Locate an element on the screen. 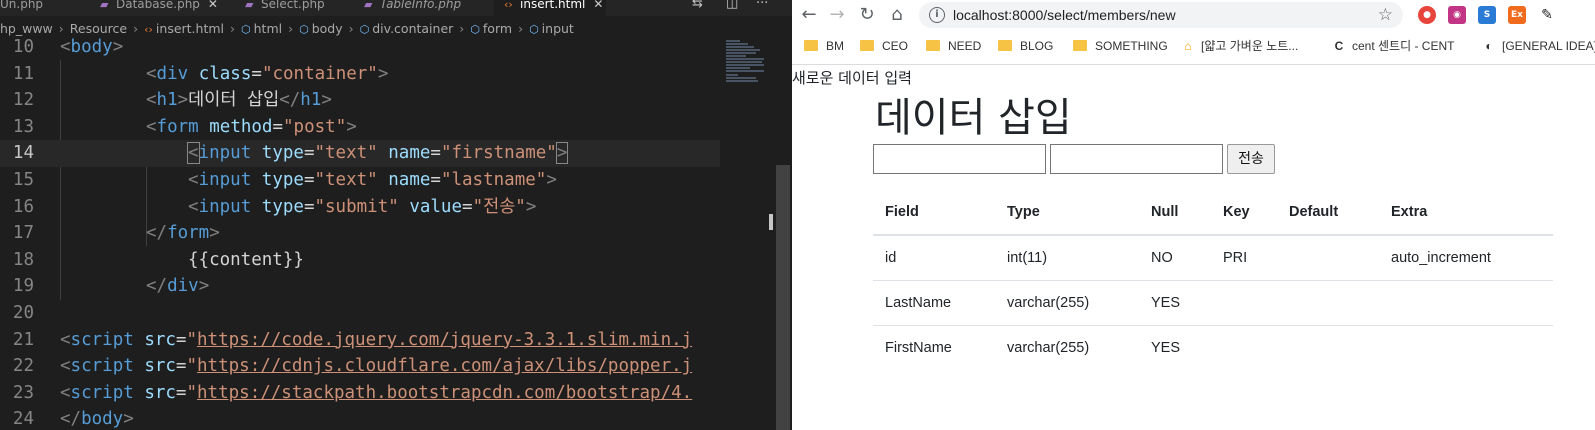 The width and height of the screenshot is (1595, 430). vertical-scrollbar is located at coordinates (783, 297).